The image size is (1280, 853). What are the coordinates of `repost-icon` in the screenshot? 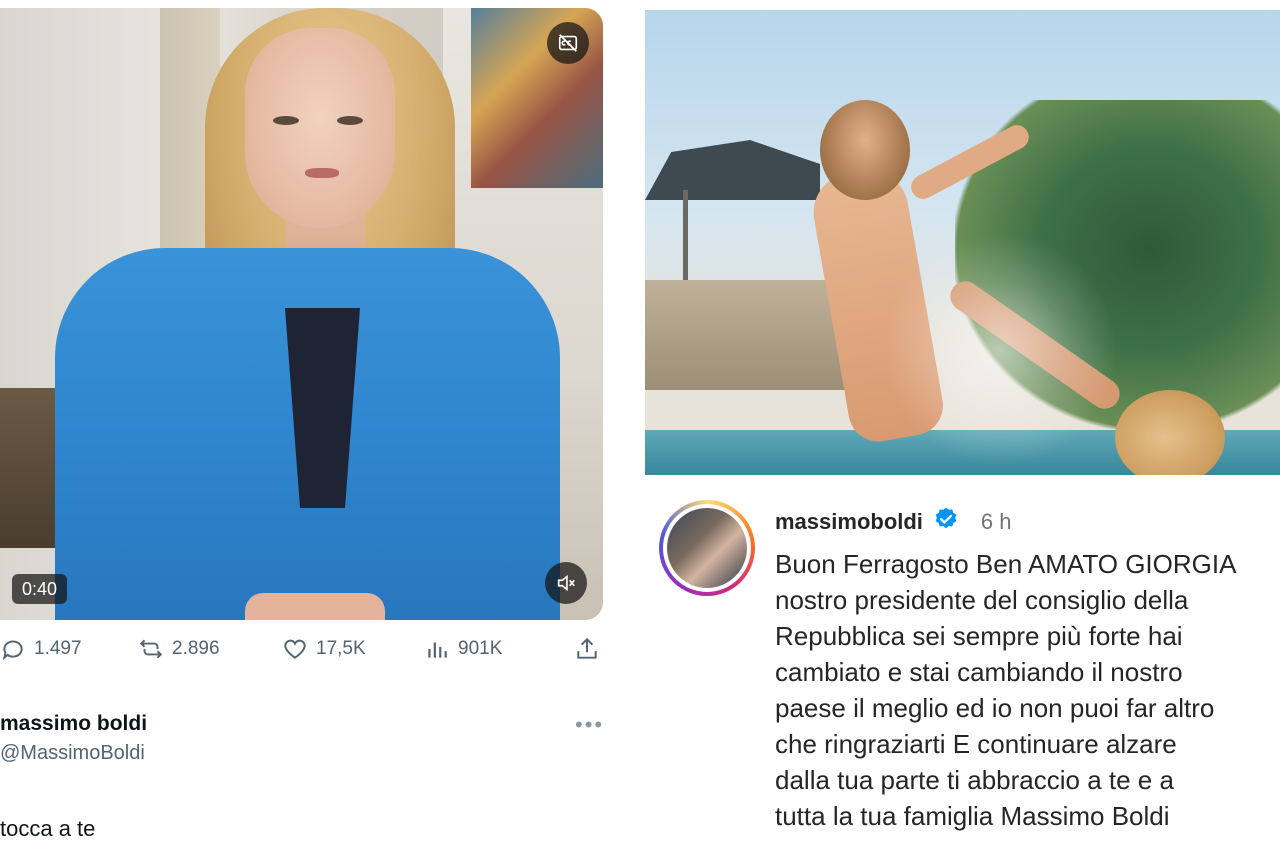 It's located at (151, 649).